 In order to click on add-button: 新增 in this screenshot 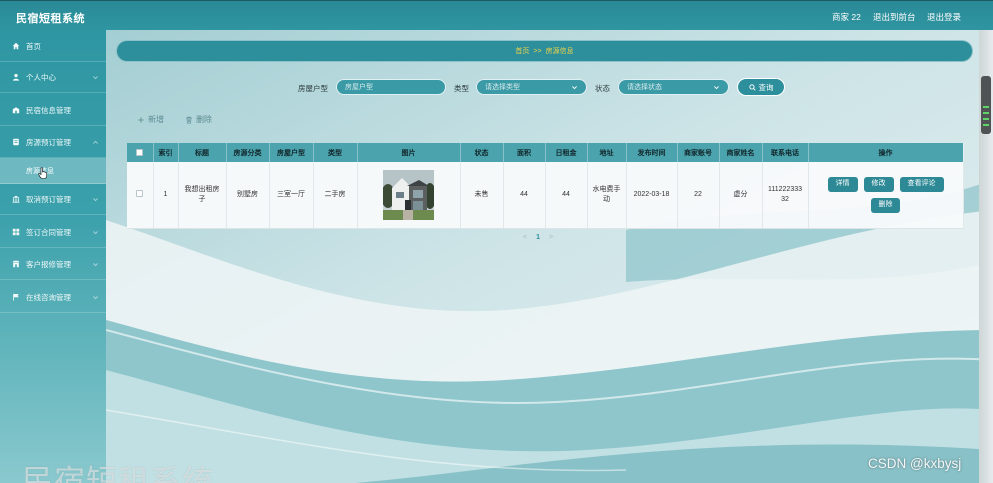, I will do `click(150, 119)`.